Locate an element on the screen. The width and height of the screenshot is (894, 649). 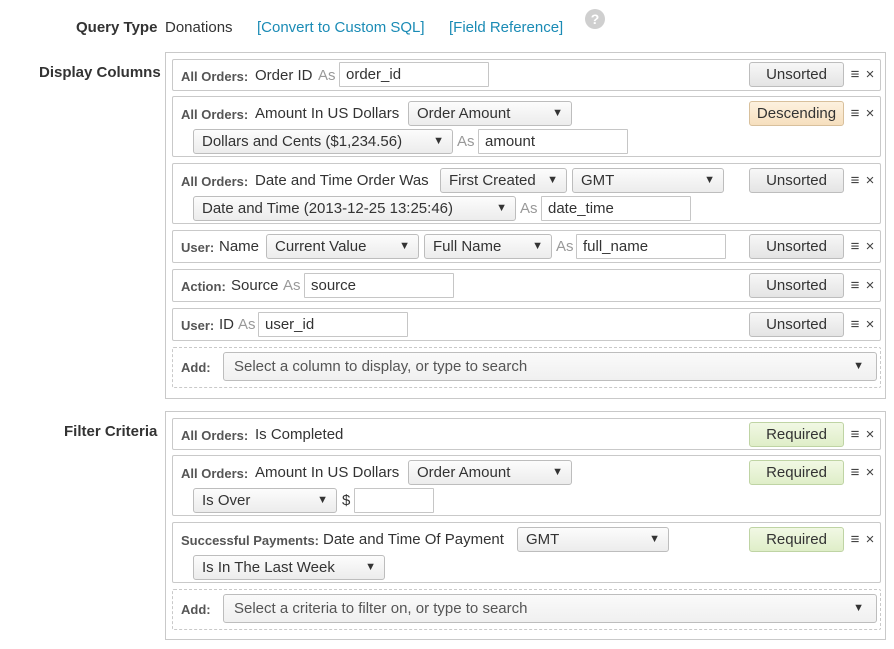
row-prefix: Successful Payments: is located at coordinates (250, 540).